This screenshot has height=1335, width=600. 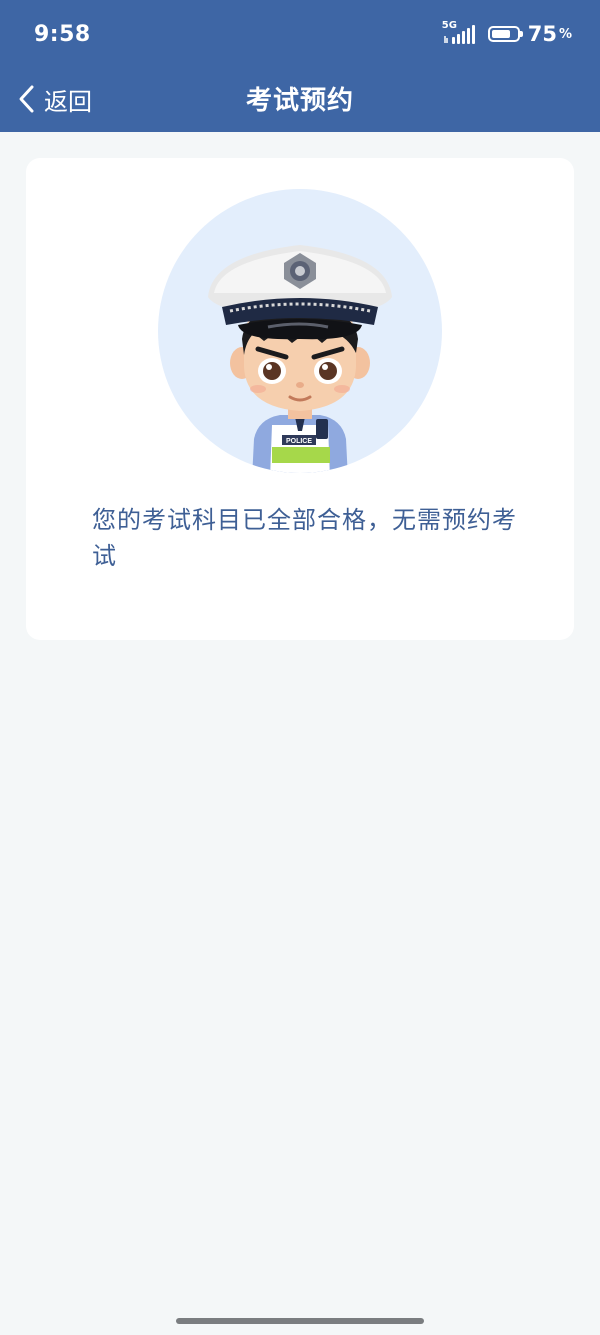 I want to click on cellular-signal-icon: 5G, so click(x=460, y=33).